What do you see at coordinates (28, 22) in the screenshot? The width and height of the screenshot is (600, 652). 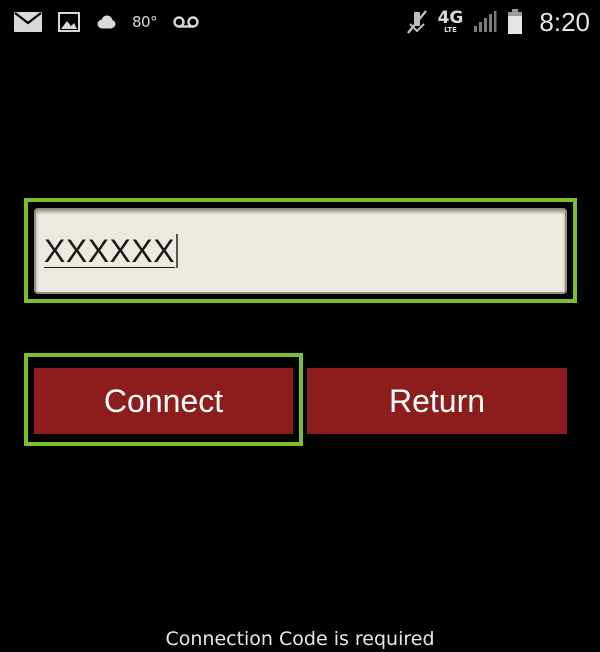 I see `mail-icon` at bounding box center [28, 22].